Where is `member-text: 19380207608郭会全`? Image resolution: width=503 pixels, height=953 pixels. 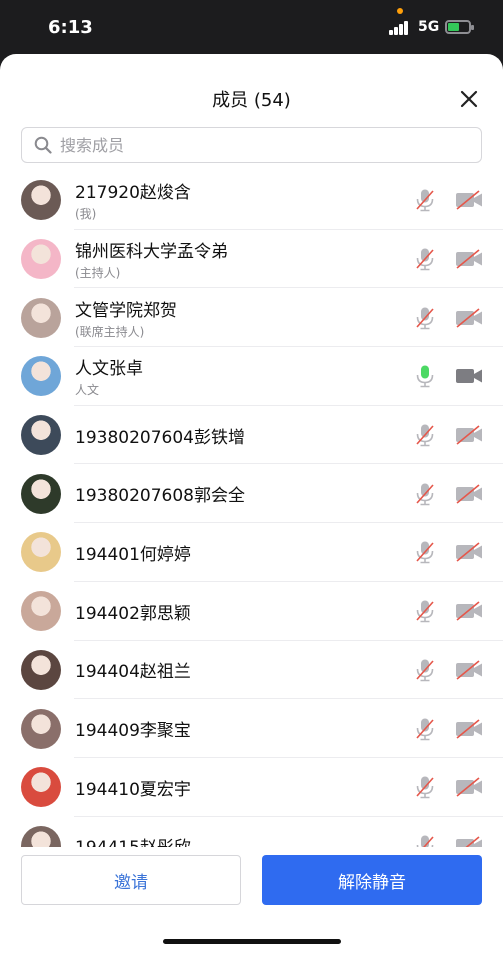 member-text: 19380207608郭会全 is located at coordinates (239, 493).